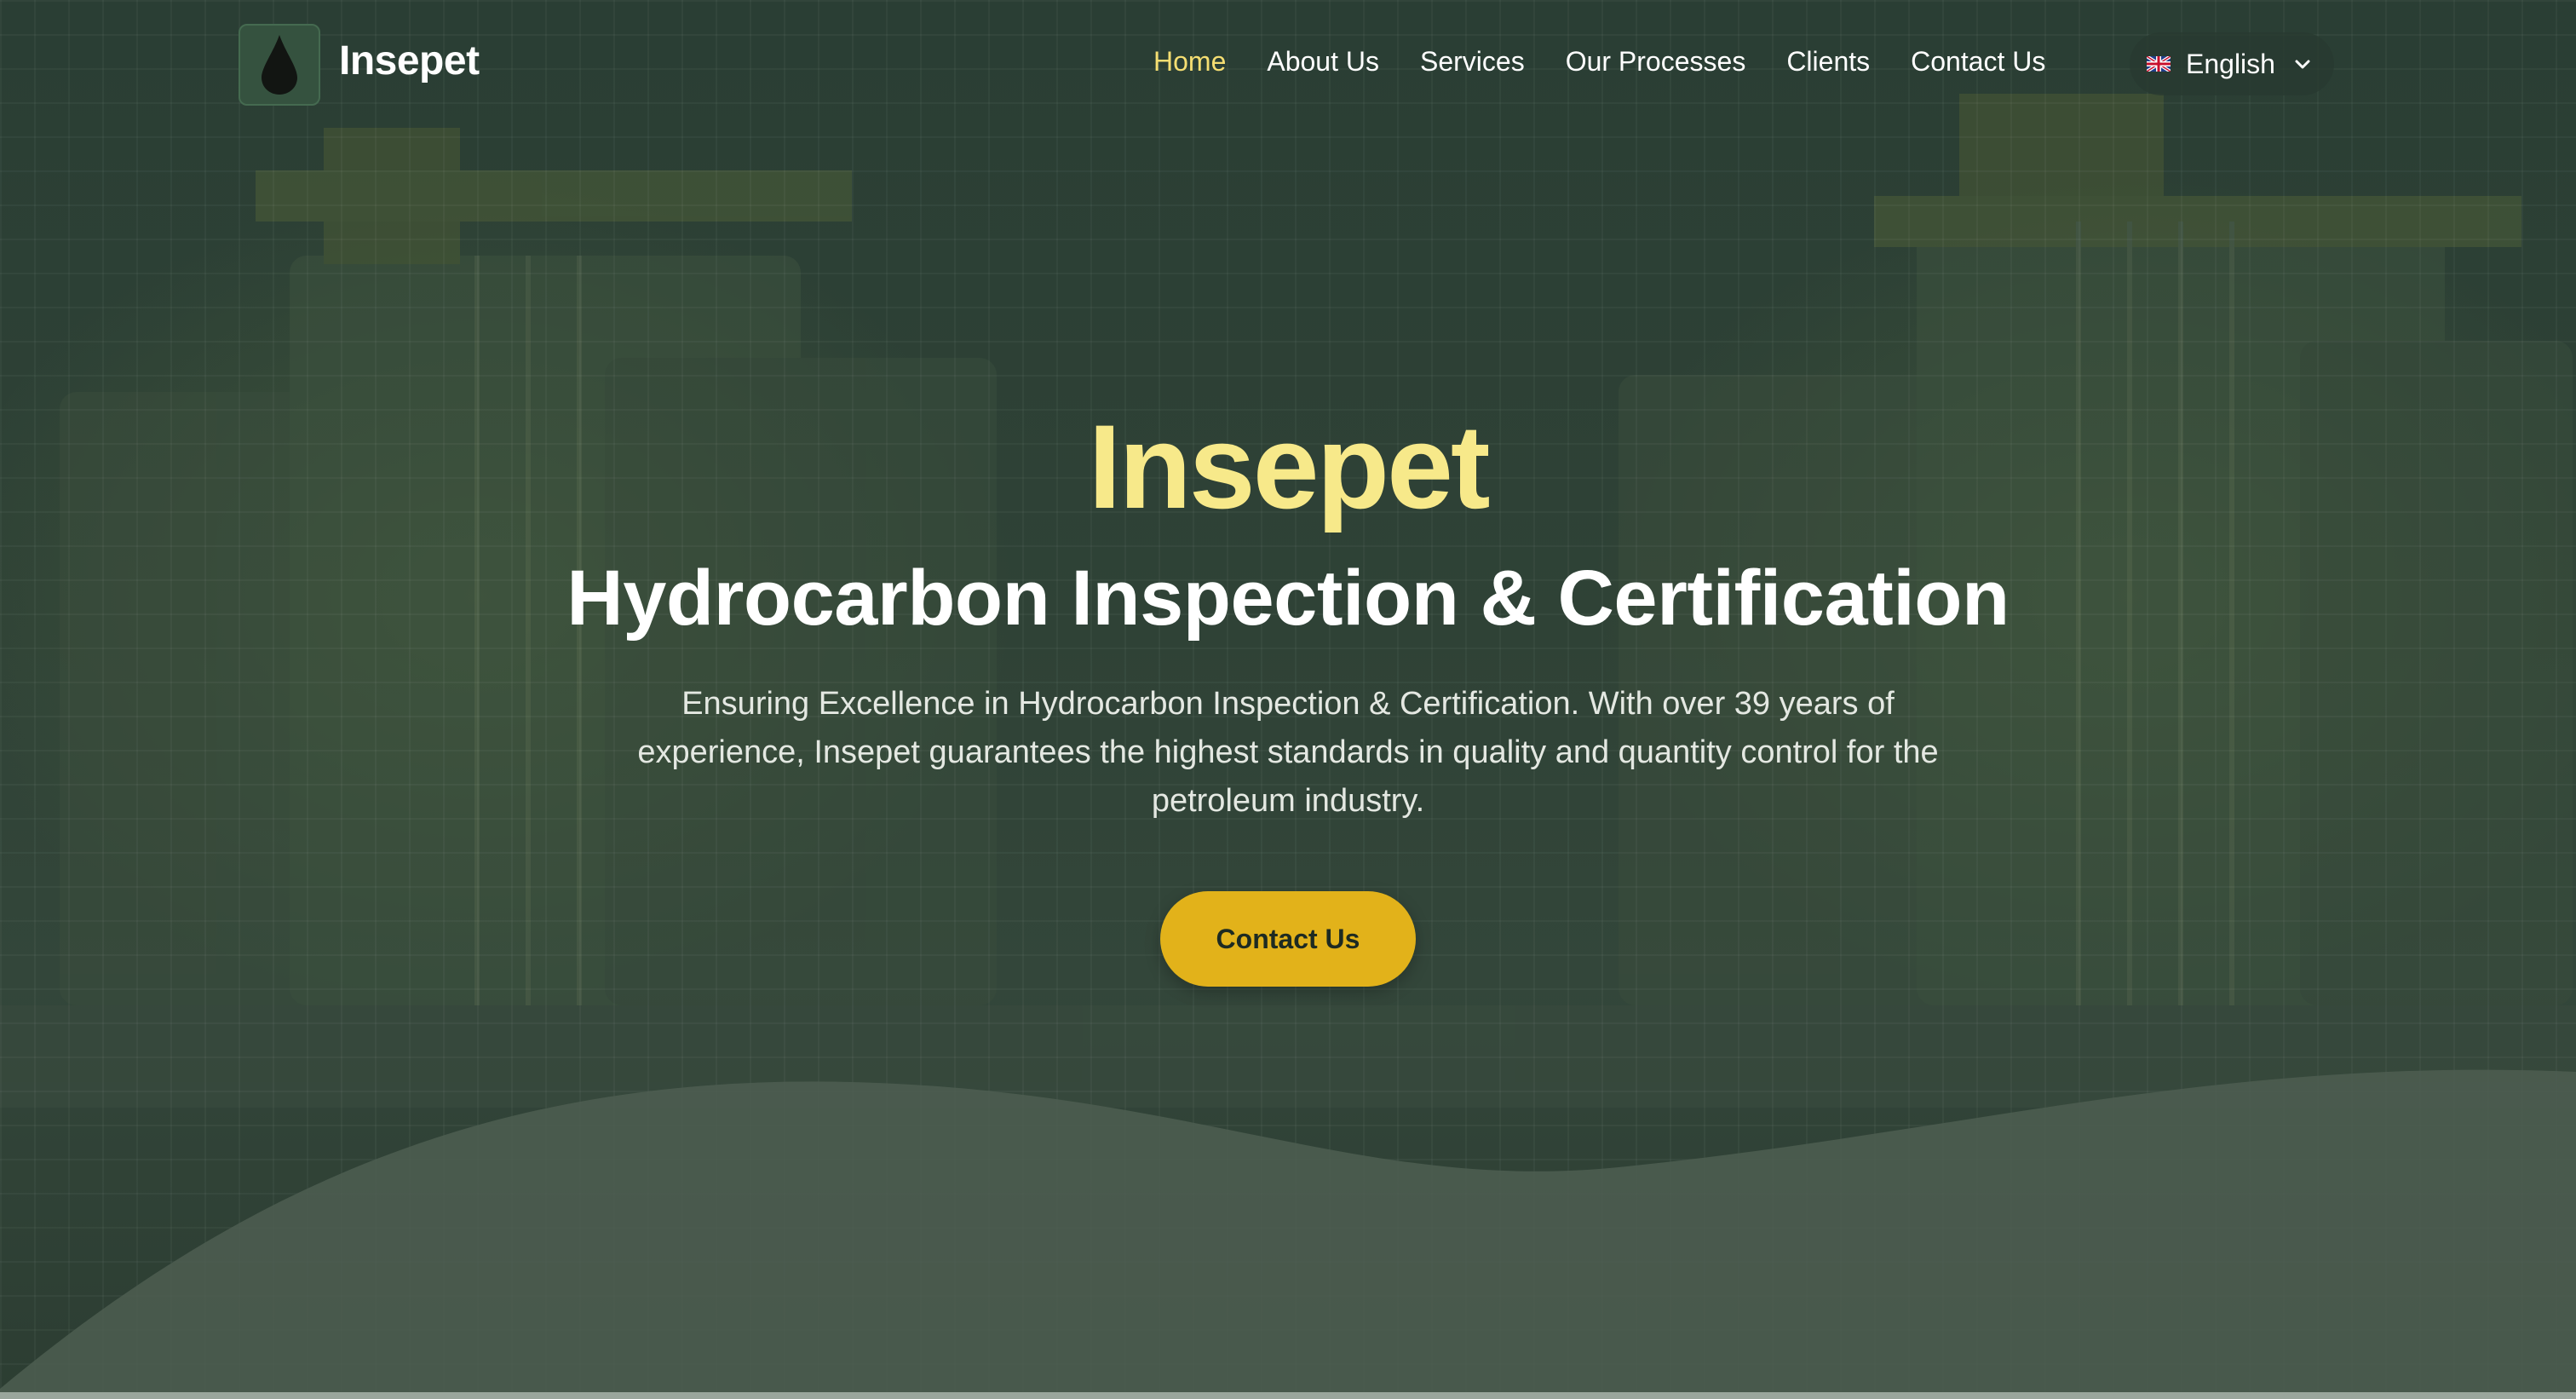 This screenshot has height=1399, width=2576. I want to click on nav-contact-us: Contact Us, so click(1978, 62).